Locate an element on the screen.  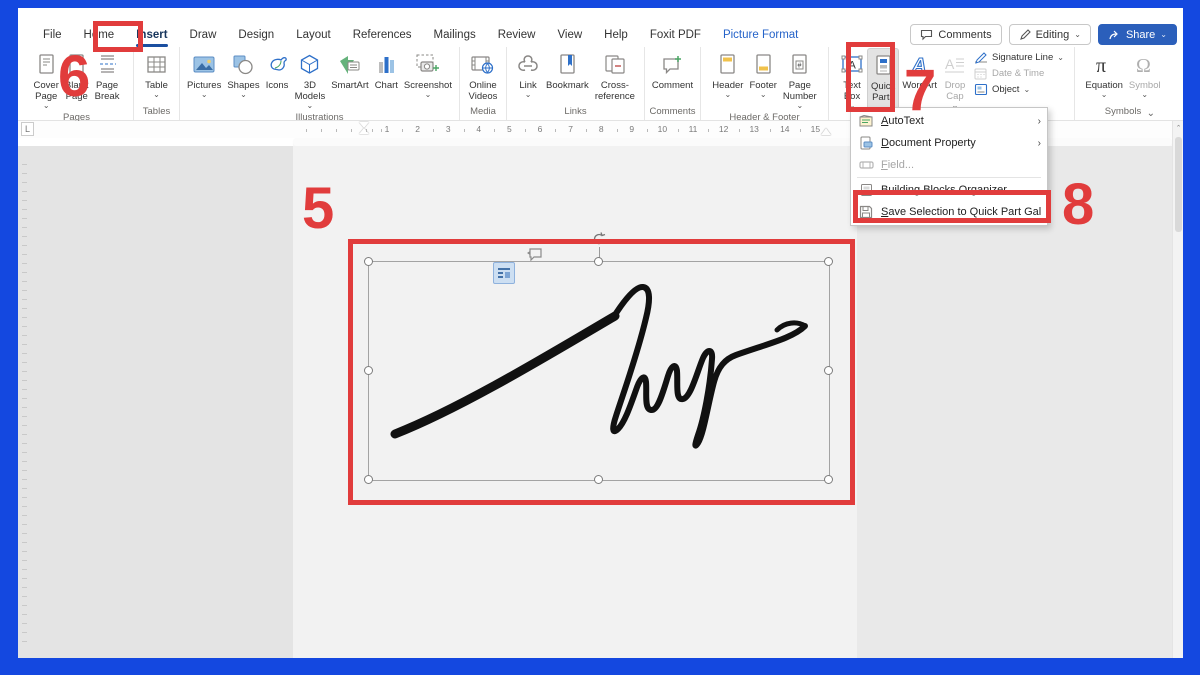
vertical-ruler is located at coordinates (24, 404).